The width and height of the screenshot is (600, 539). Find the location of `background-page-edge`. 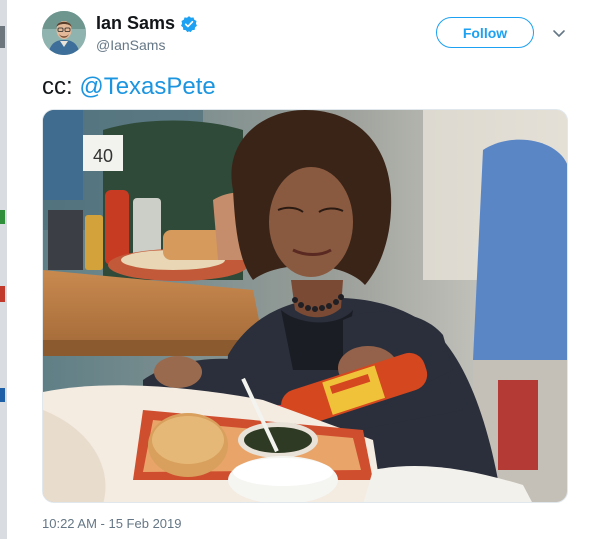

background-page-edge is located at coordinates (3, 269).